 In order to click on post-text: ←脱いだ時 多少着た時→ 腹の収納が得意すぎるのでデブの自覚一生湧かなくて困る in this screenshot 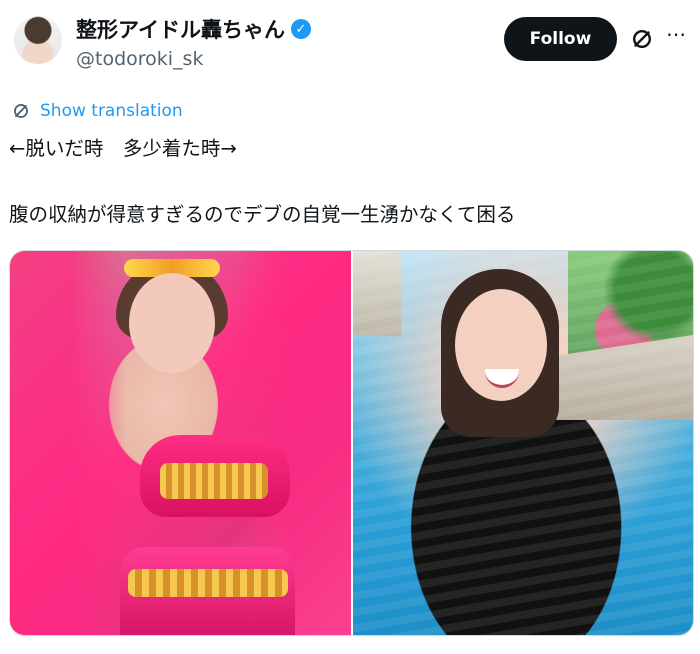, I will do `click(349, 181)`.